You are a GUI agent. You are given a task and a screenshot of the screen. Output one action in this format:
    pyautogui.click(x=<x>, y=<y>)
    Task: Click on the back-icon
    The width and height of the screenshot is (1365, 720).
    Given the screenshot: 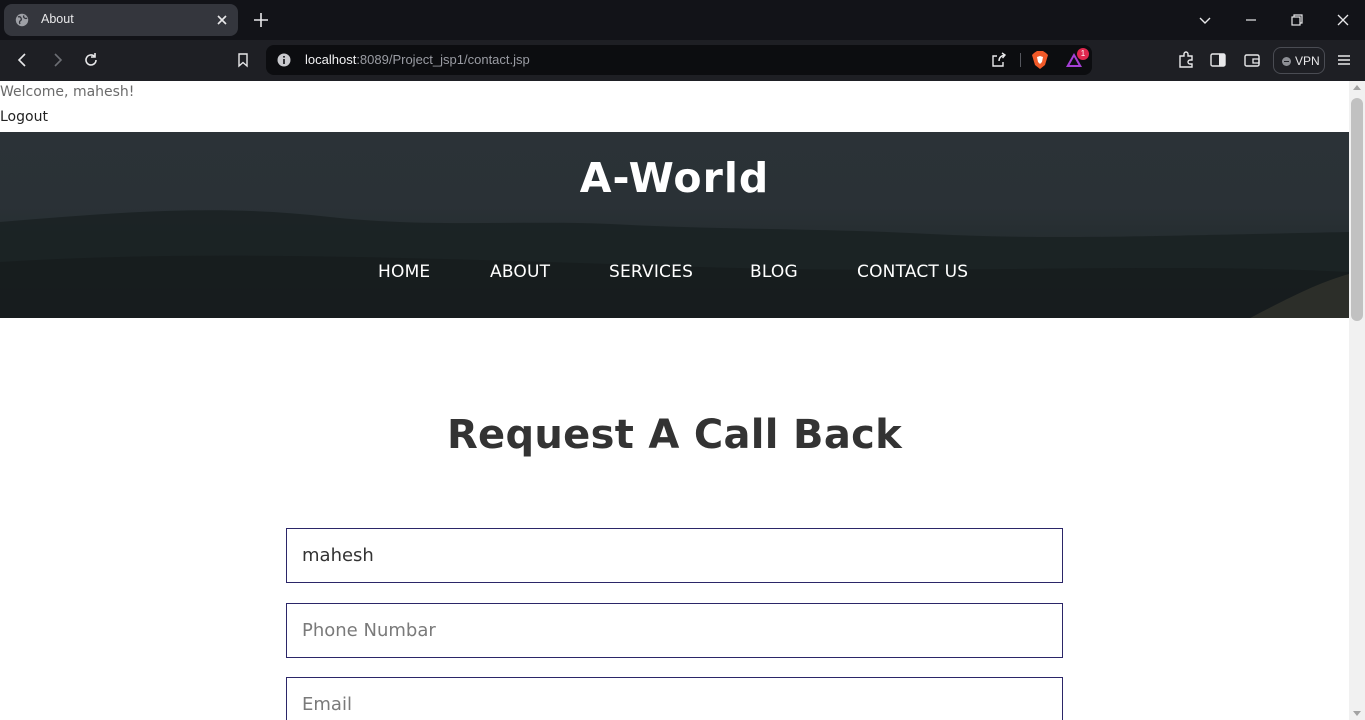 What is the action you would take?
    pyautogui.click(x=23, y=60)
    